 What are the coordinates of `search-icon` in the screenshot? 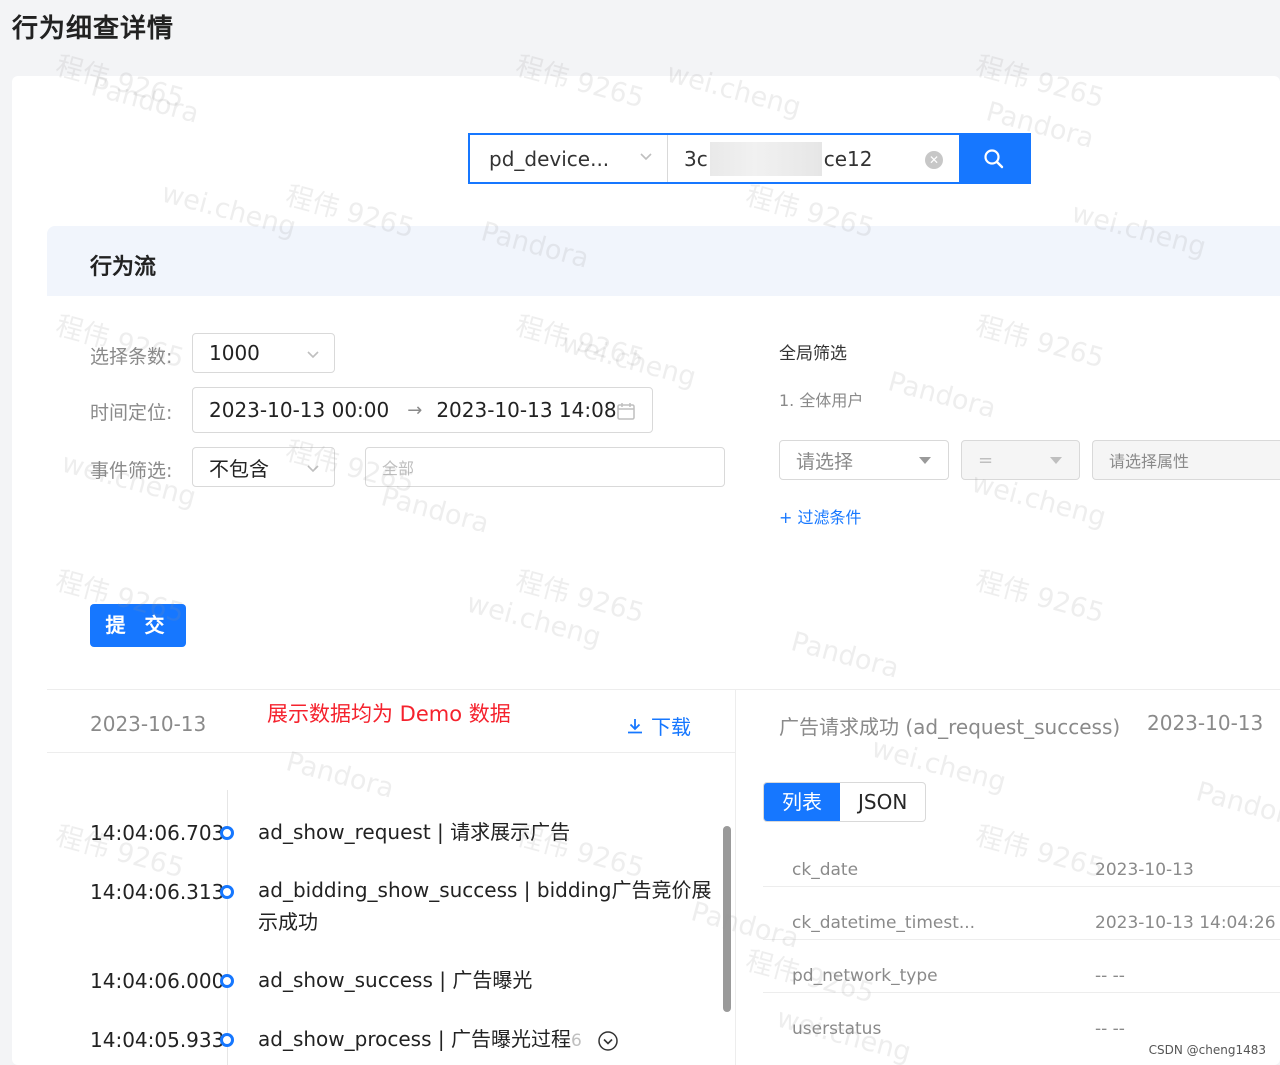 It's located at (994, 158).